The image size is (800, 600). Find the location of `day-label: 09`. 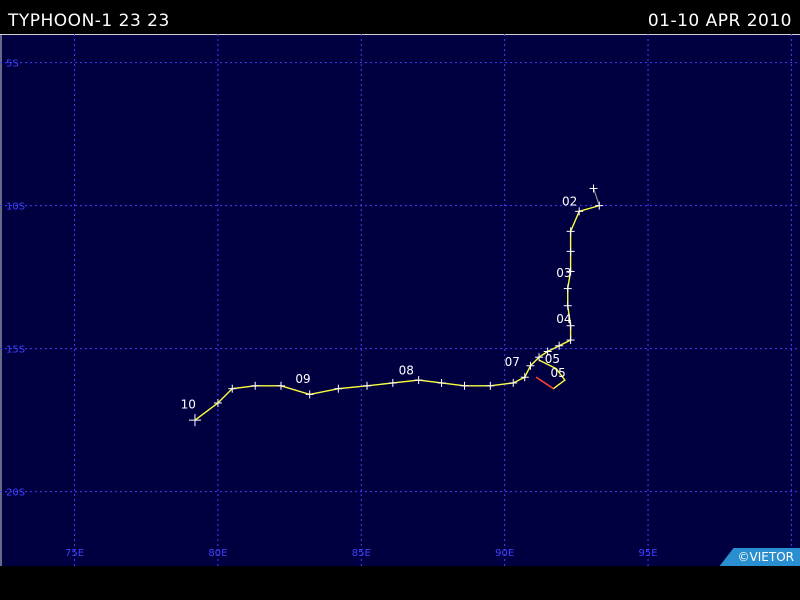

day-label: 09 is located at coordinates (302, 379).